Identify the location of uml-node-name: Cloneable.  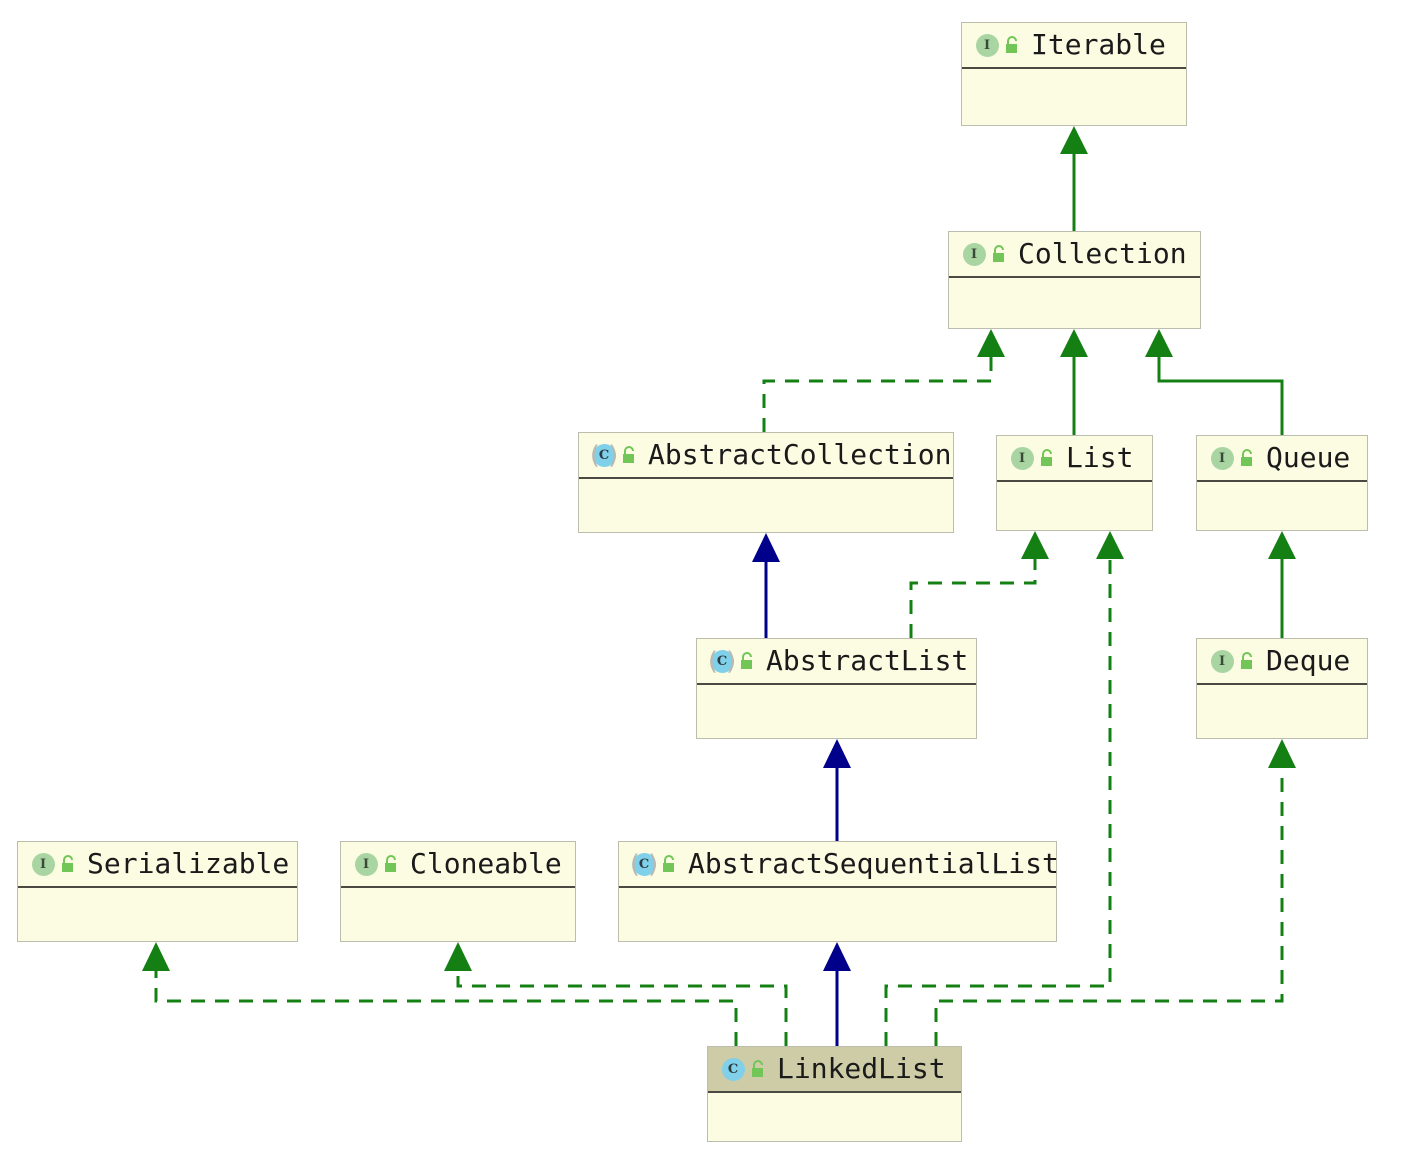
(486, 863).